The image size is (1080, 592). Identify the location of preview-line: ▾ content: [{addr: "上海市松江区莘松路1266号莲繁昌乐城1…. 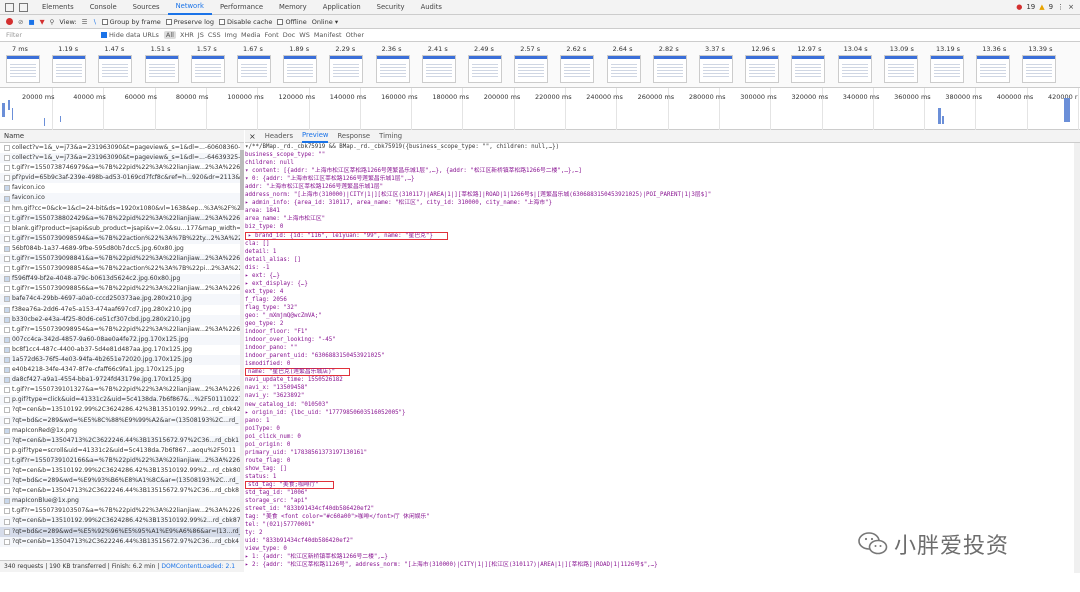
(662, 171).